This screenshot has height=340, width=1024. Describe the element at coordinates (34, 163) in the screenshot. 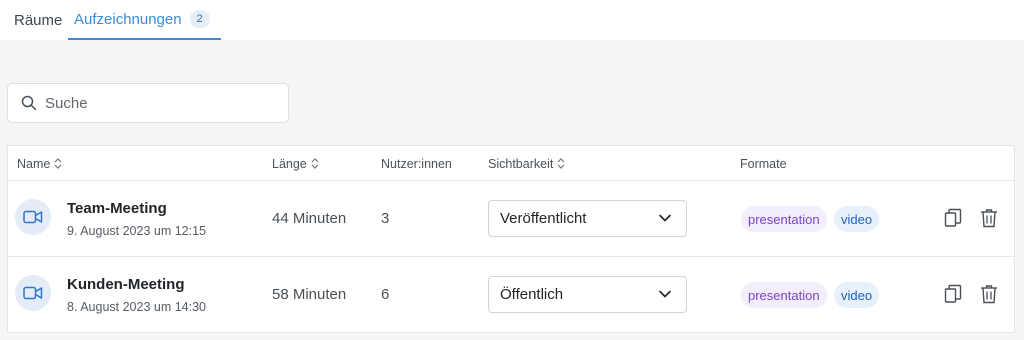

I see `column-header-name-label: Name` at that location.